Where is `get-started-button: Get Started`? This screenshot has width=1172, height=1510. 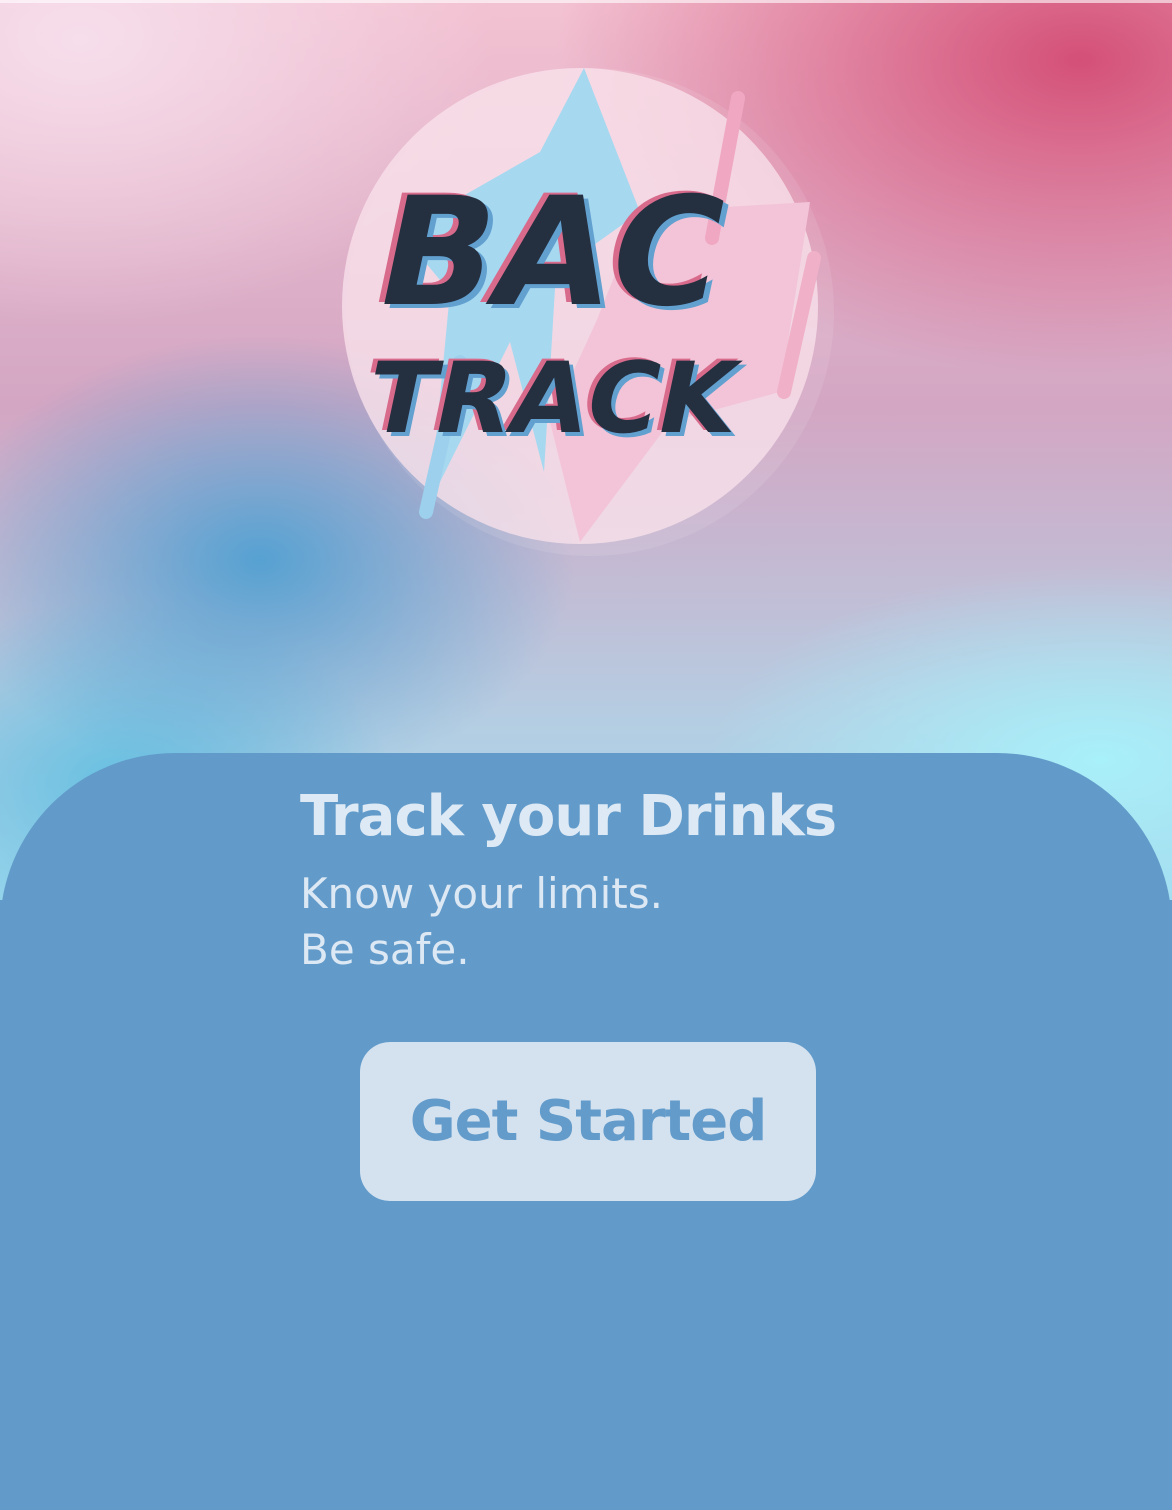
get-started-button: Get Started is located at coordinates (588, 1121).